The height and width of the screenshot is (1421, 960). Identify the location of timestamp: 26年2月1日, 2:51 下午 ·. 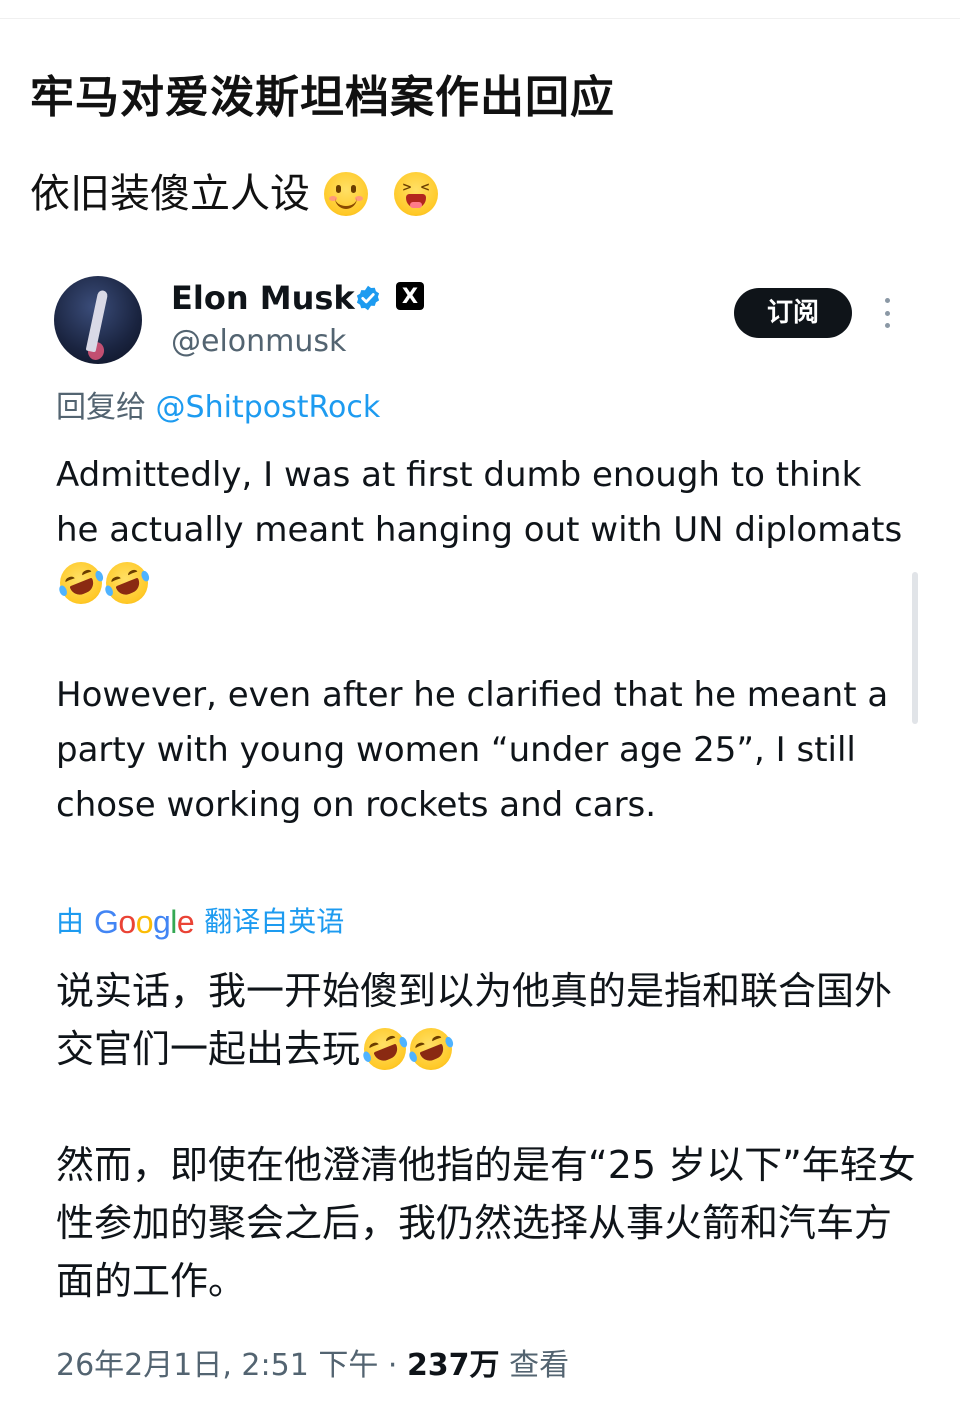
(231, 1365).